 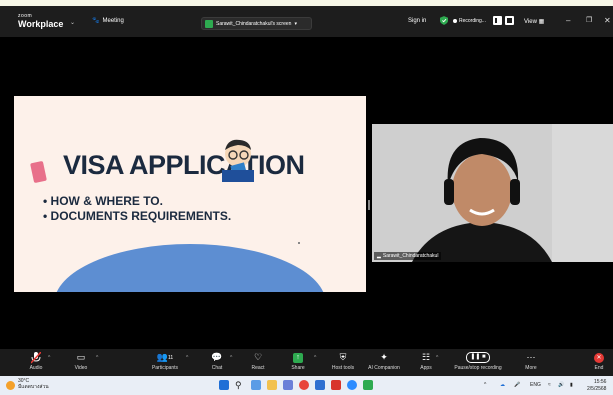 I want to click on chevron-down-icon: ▾, so click(x=295, y=23).